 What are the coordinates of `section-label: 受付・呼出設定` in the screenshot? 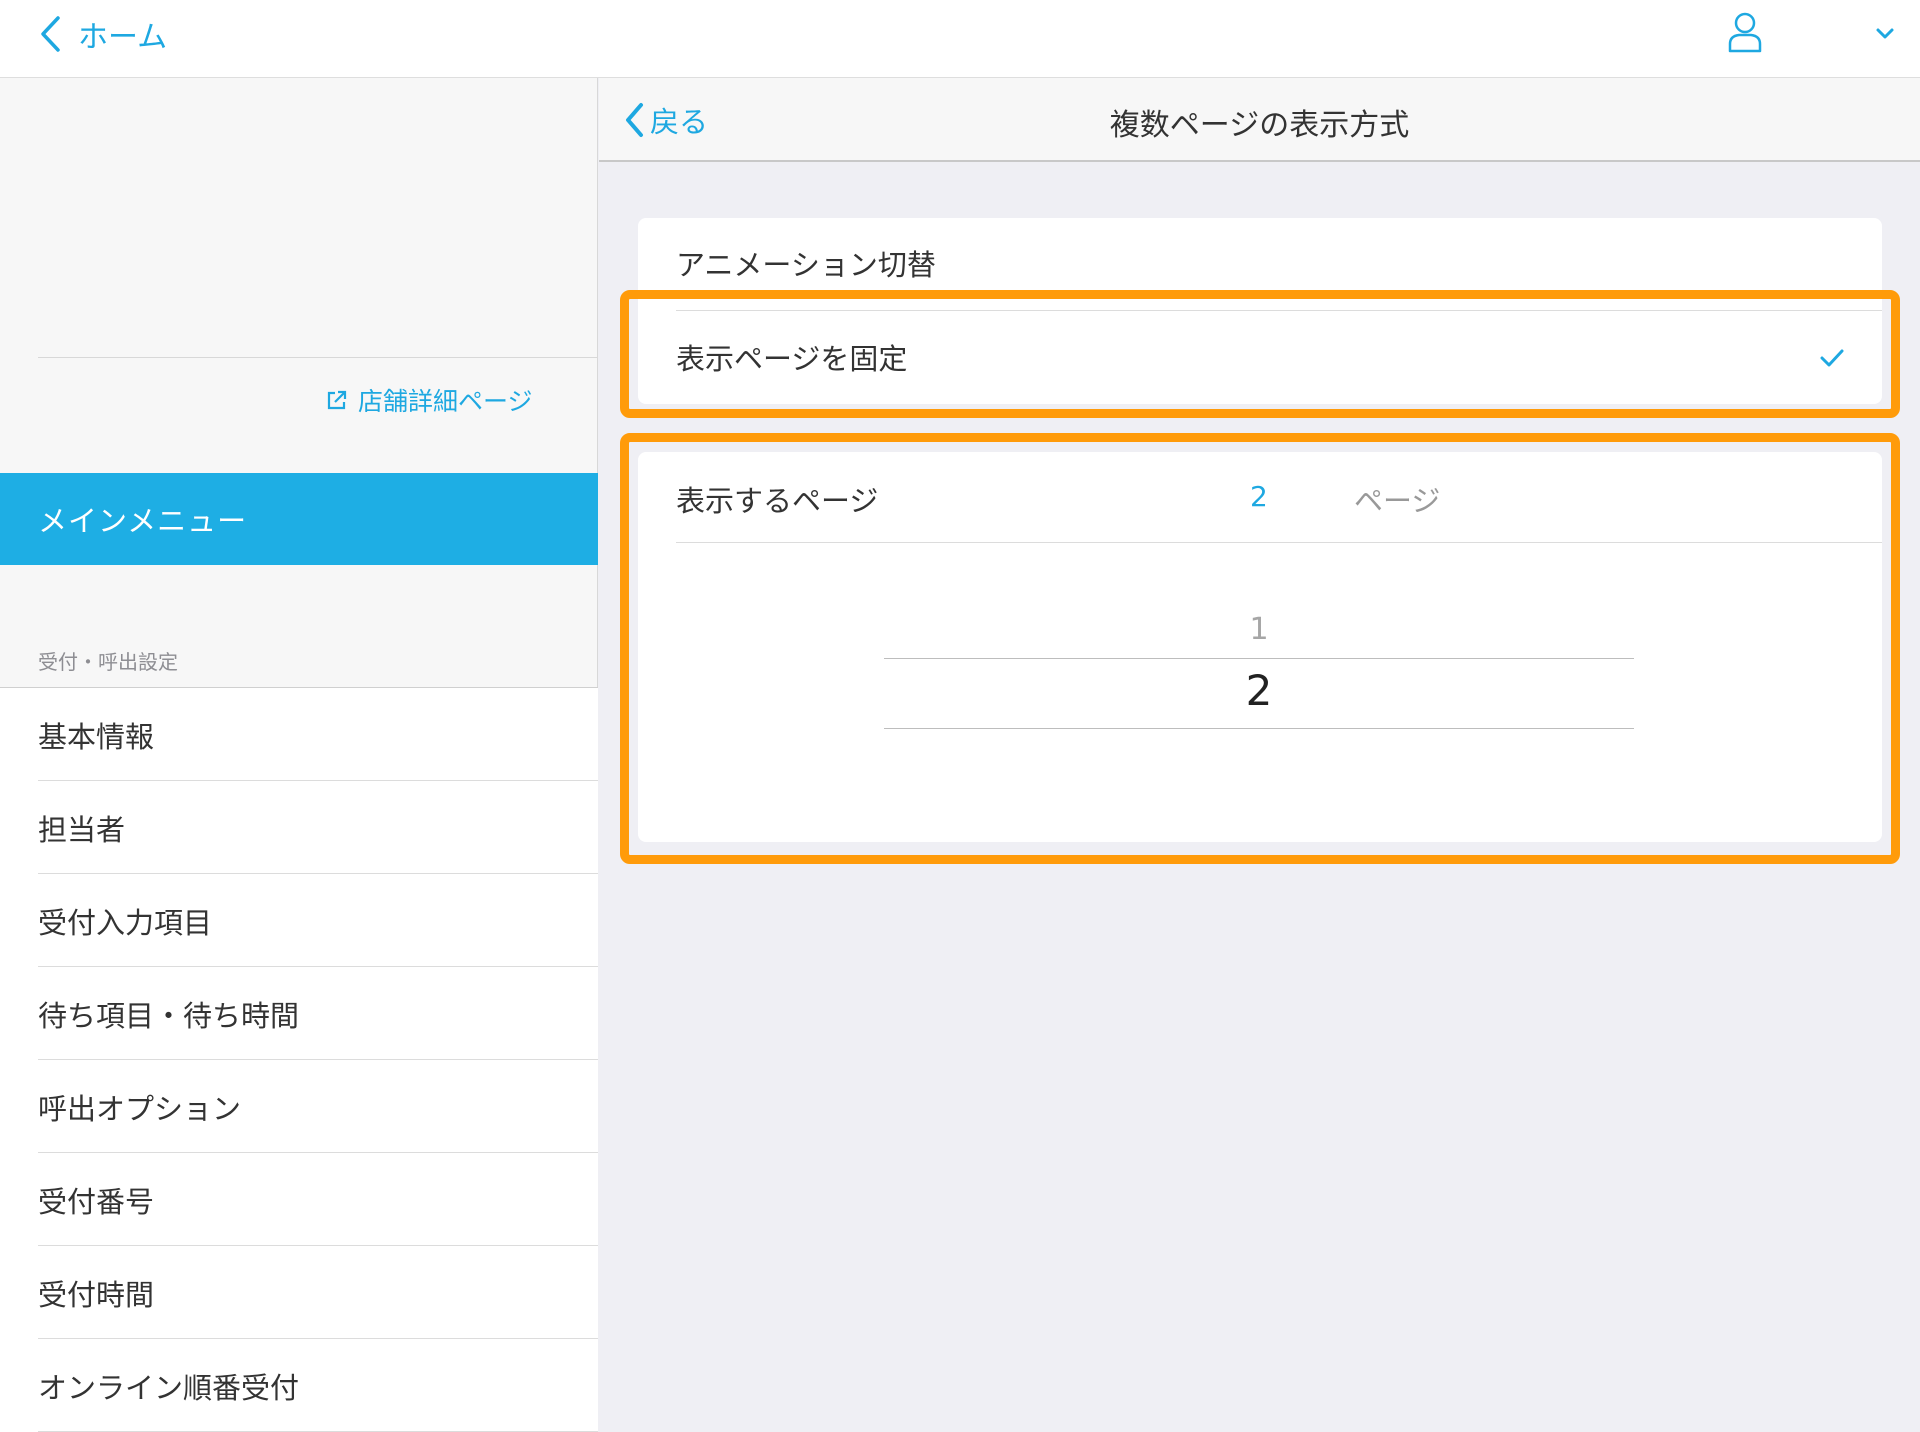 It's located at (108, 662).